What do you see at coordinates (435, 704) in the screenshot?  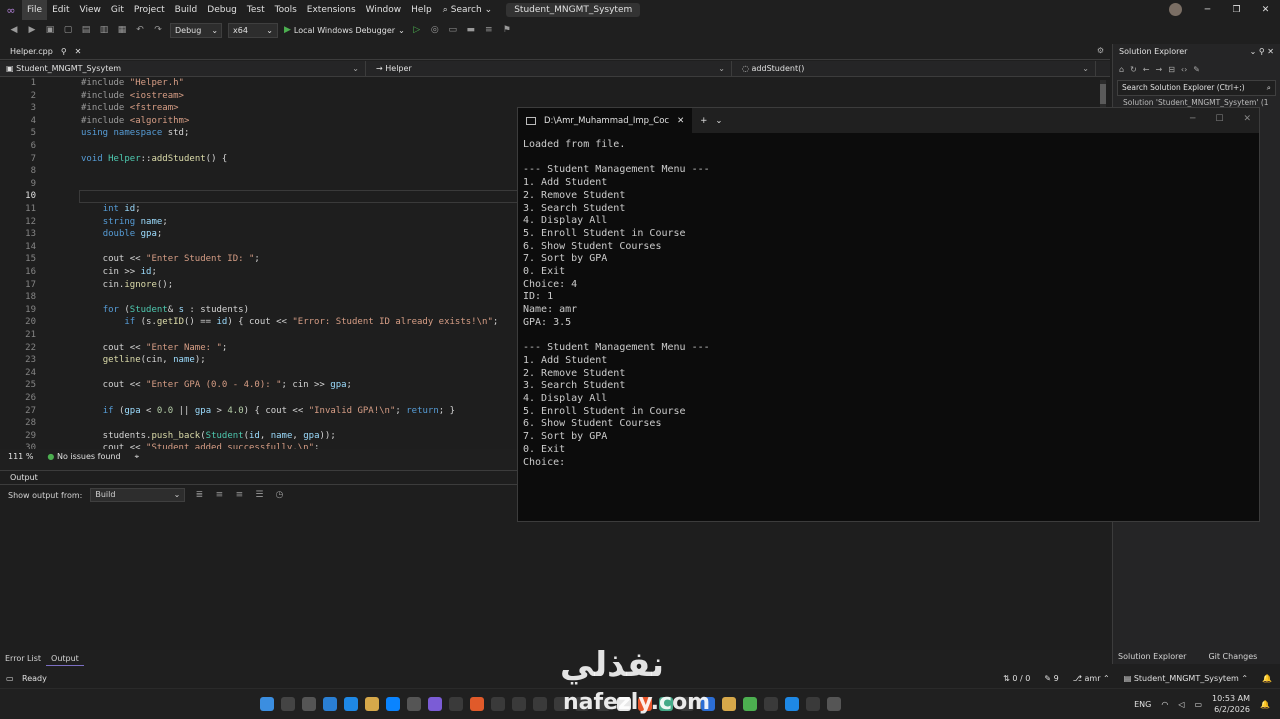 I see `teams-icon` at bounding box center [435, 704].